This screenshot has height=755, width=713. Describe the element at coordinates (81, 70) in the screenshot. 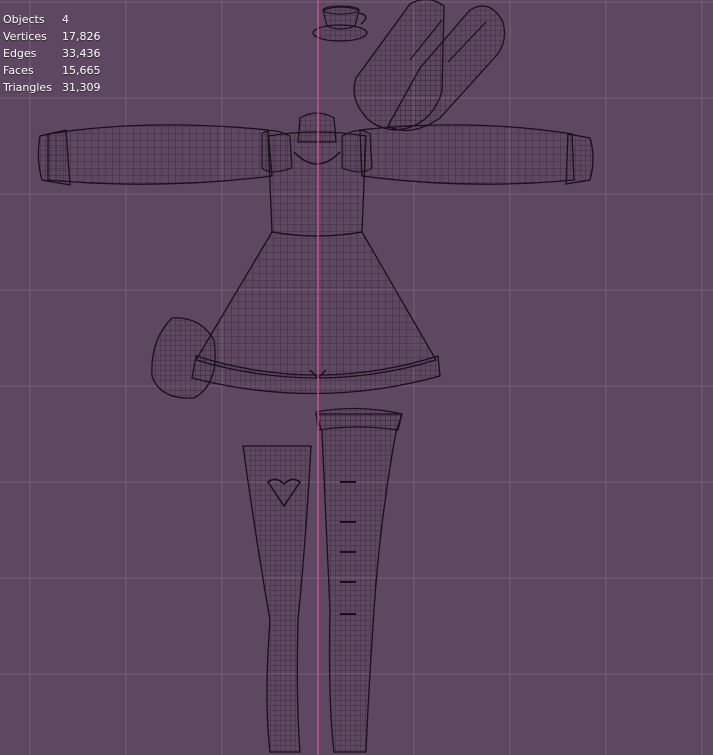

I see `stat-value: 15,665` at that location.